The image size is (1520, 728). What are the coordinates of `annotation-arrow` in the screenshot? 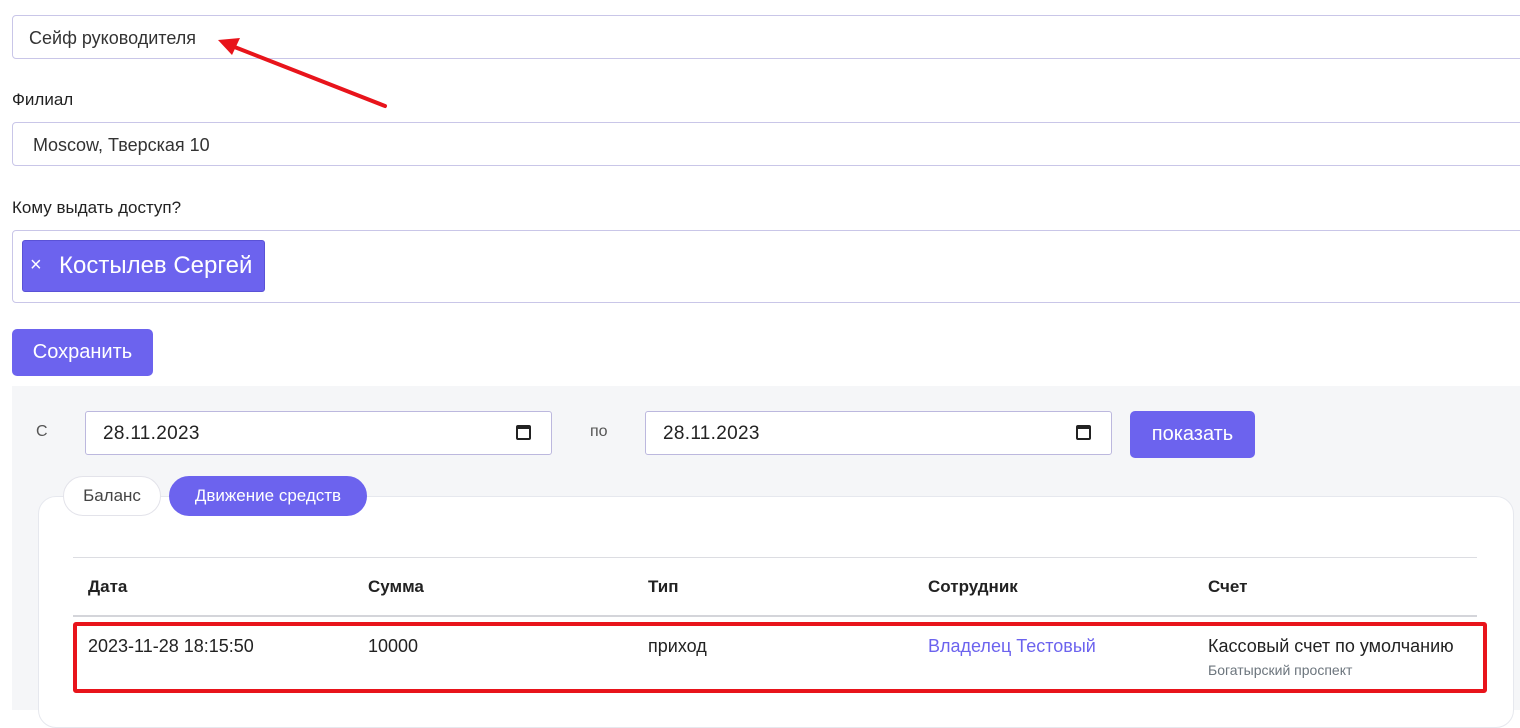 It's located at (302, 73).